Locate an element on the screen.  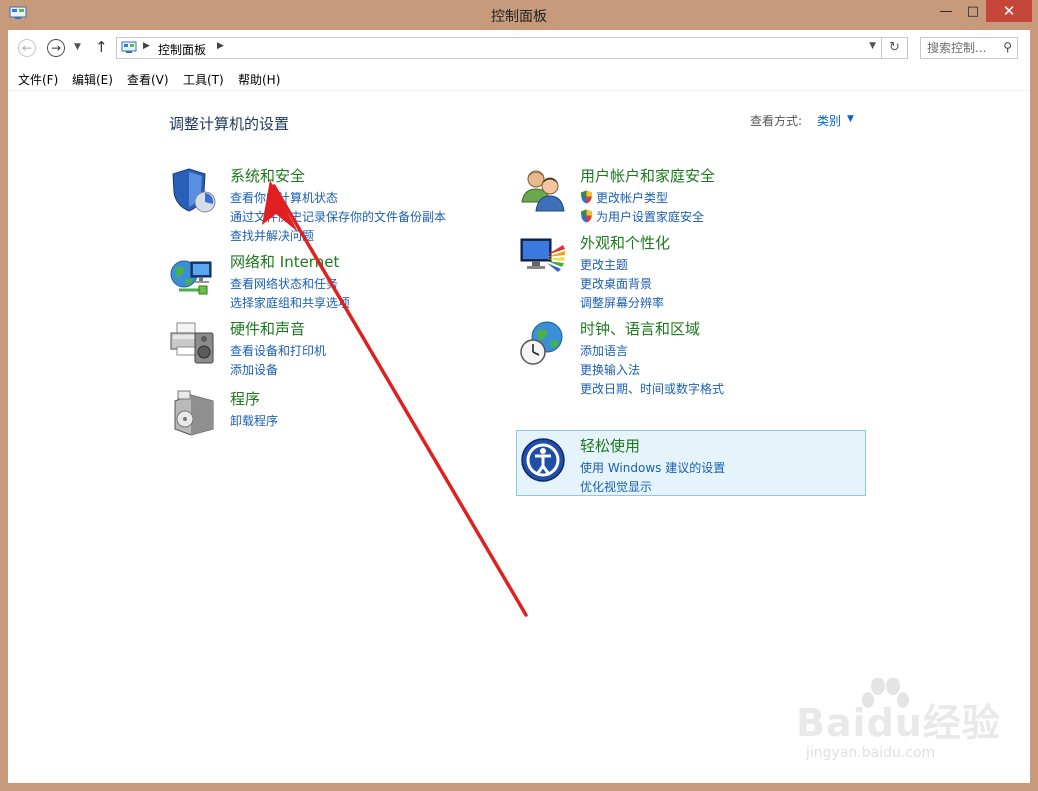
search-icon: ⚲ is located at coordinates (1007, 47).